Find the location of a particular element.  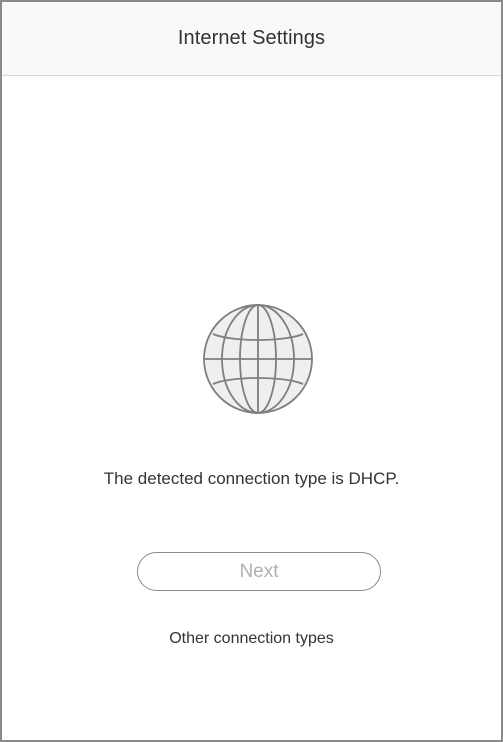

globe-icon is located at coordinates (258, 359).